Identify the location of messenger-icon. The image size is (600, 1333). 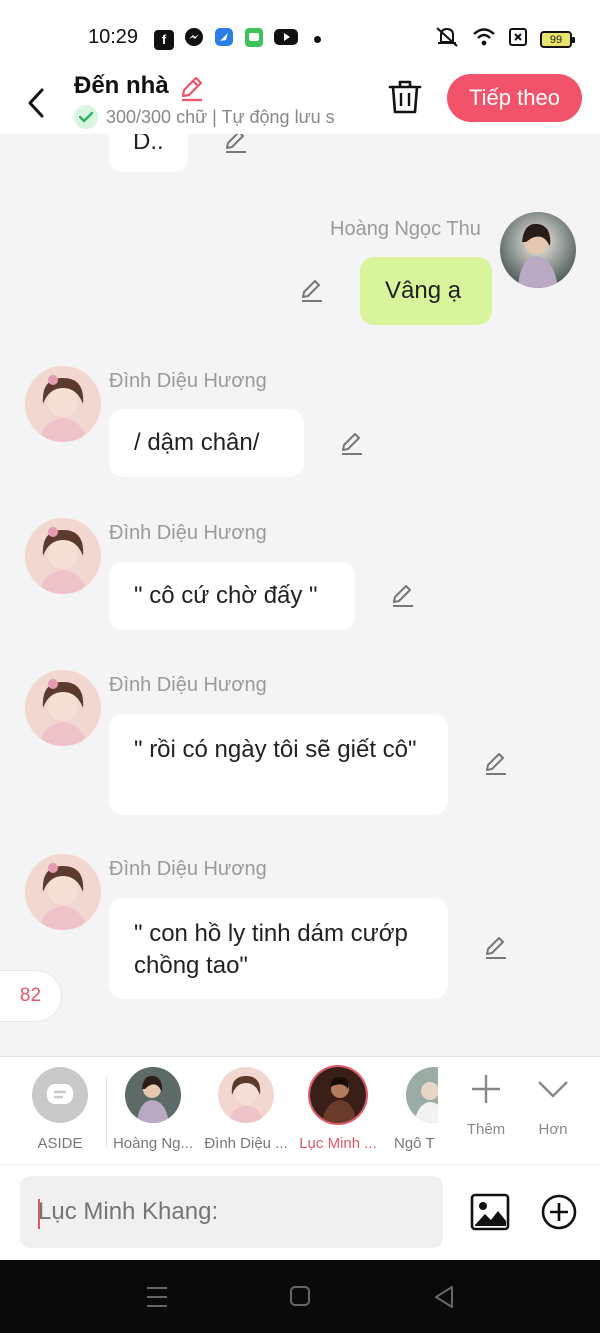
(194, 39).